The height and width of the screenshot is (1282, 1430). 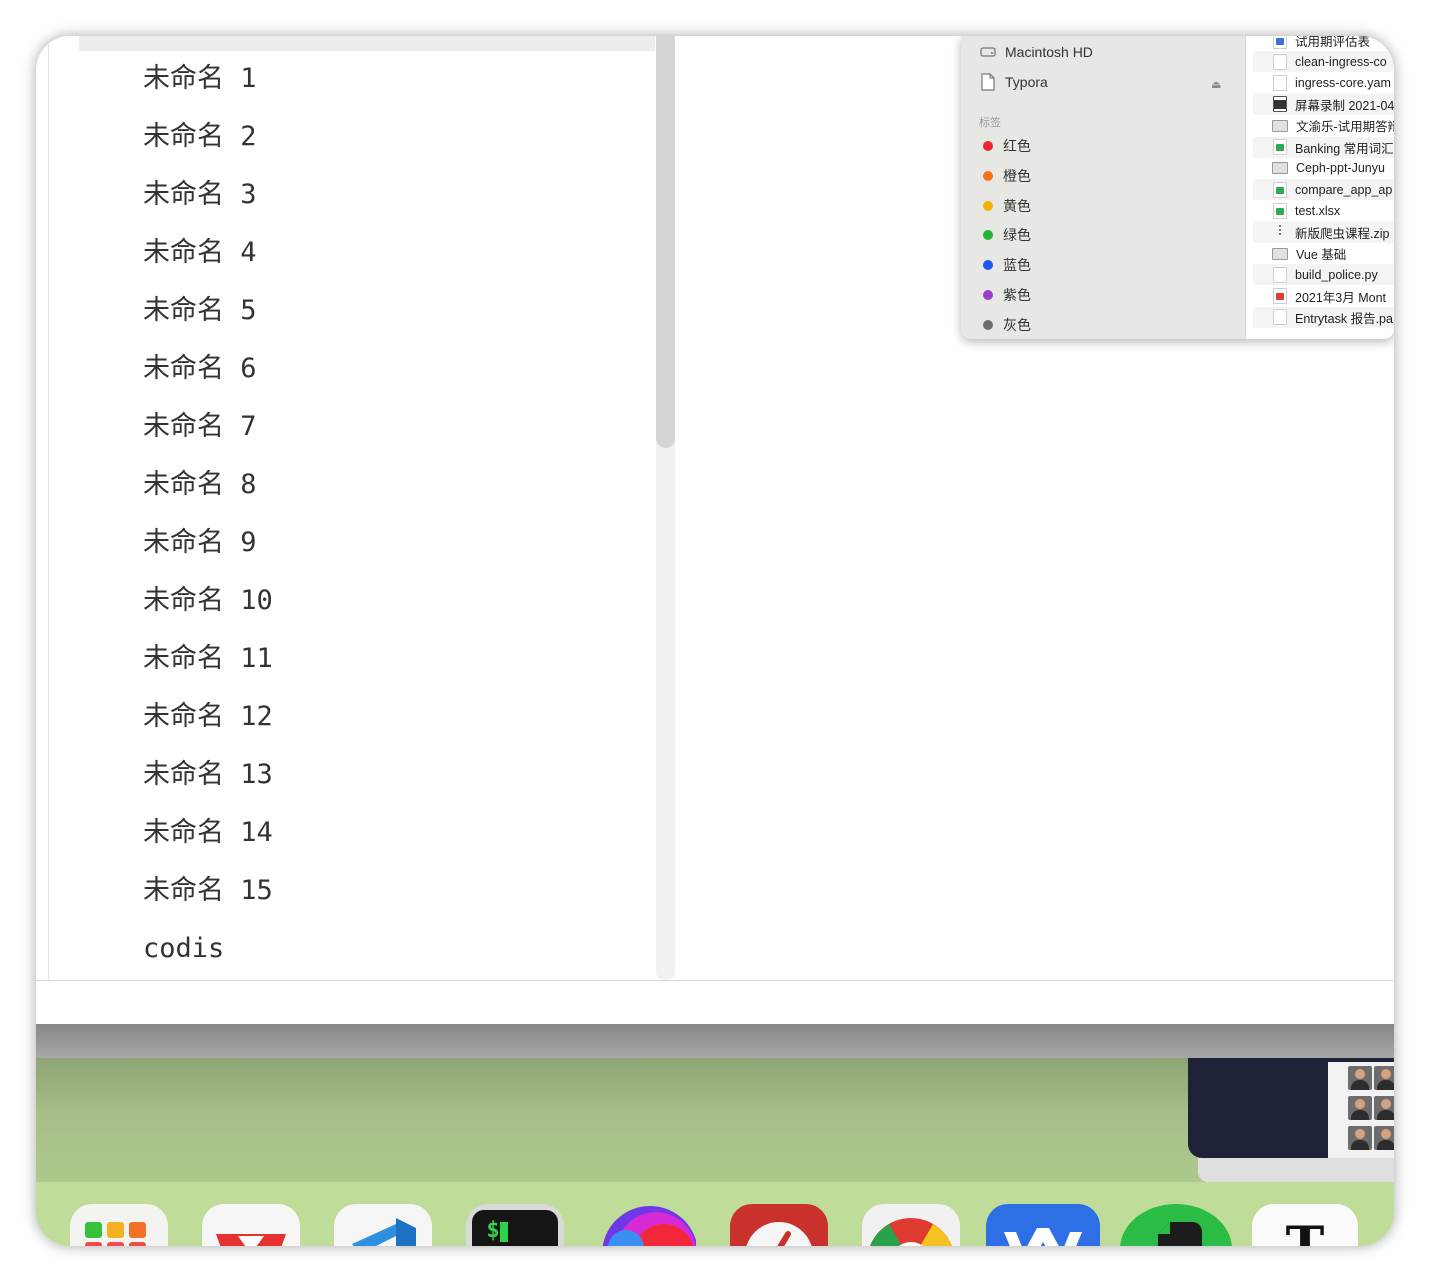 I want to click on file-name: 试用期评估表, so click(x=1333, y=42).